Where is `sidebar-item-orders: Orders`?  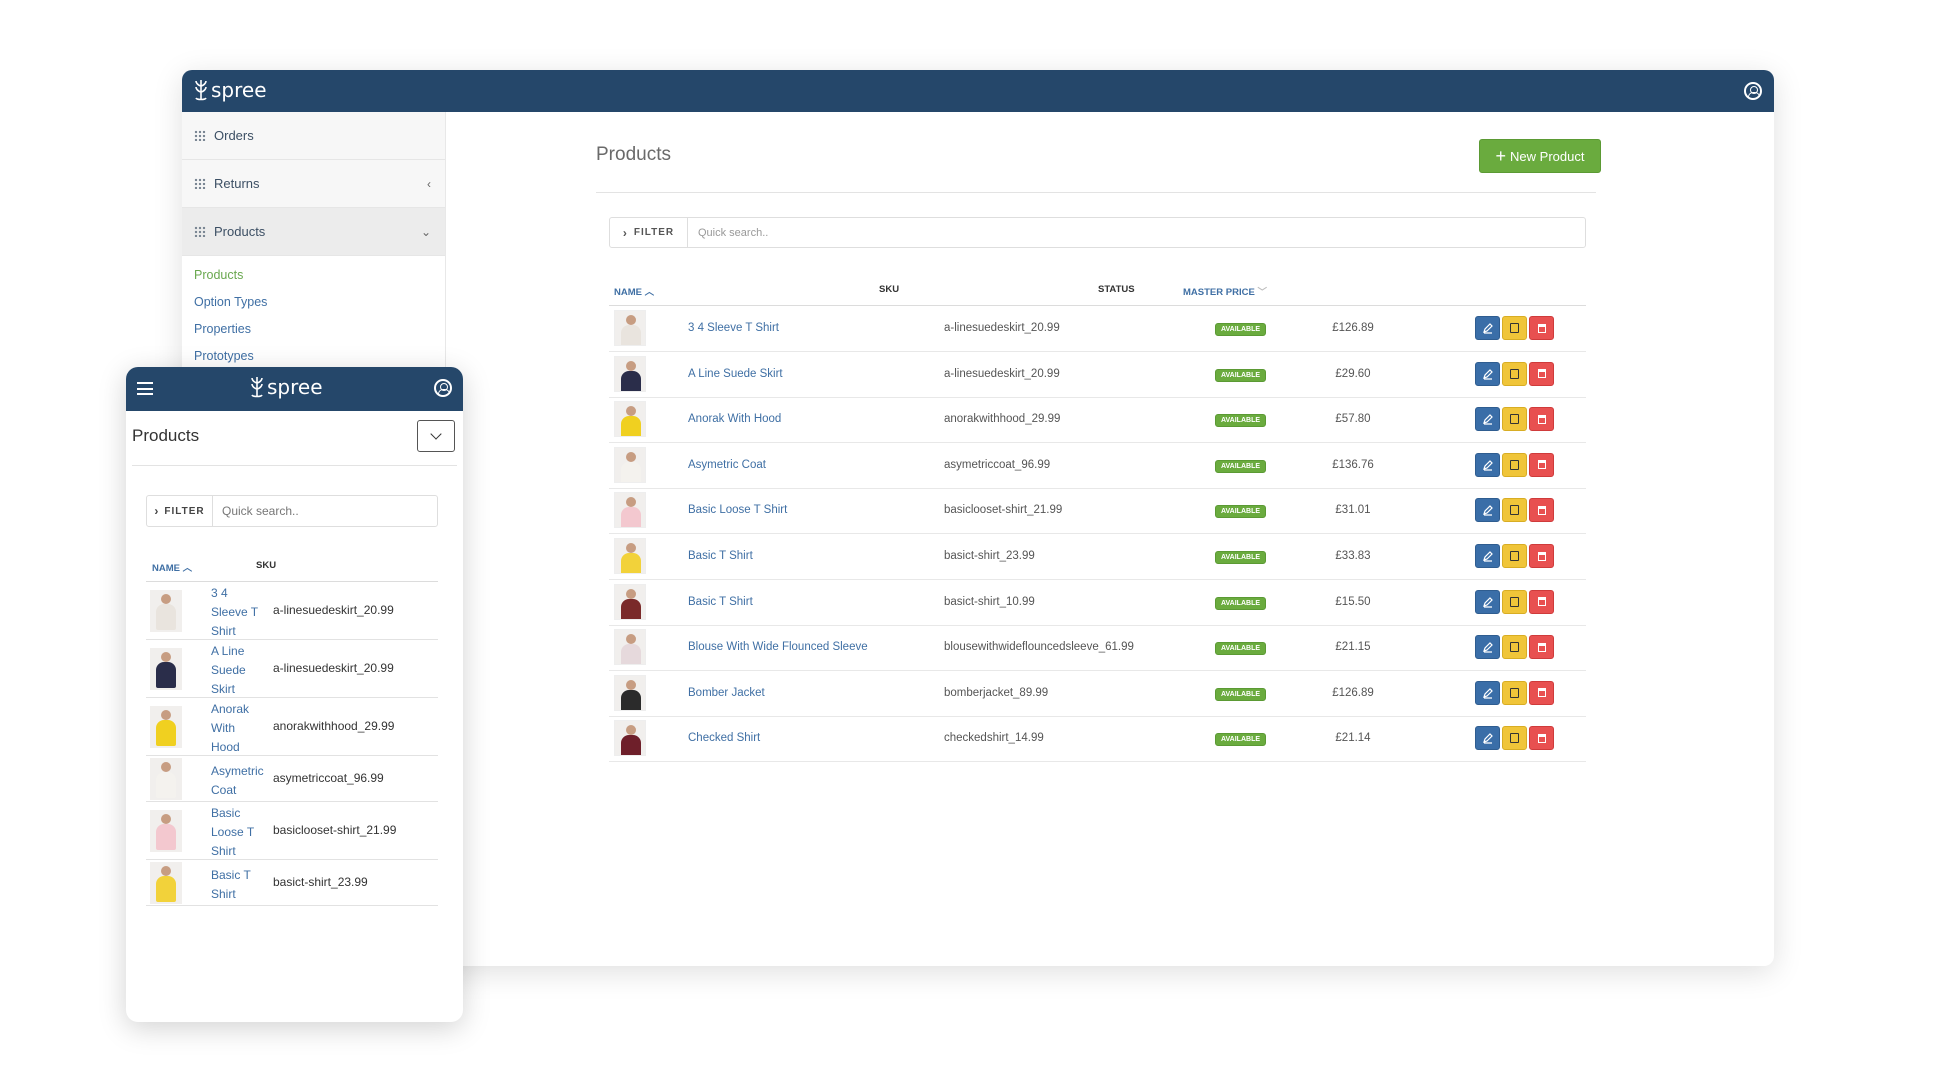 sidebar-item-orders: Orders is located at coordinates (313, 136).